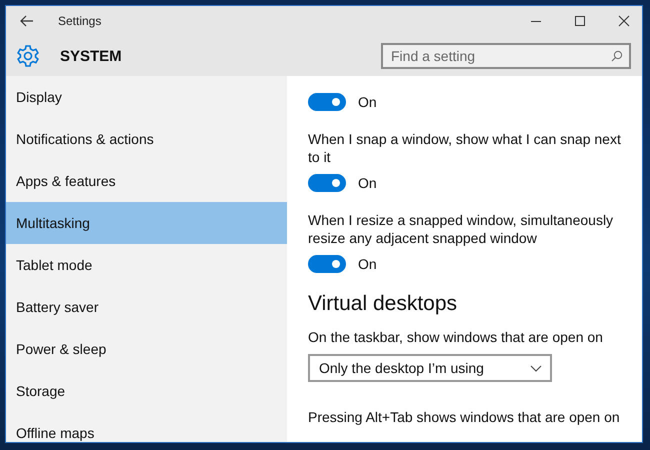 The height and width of the screenshot is (450, 650). What do you see at coordinates (146, 265) in the screenshot?
I see `sidebar-item: Tablet mode` at bounding box center [146, 265].